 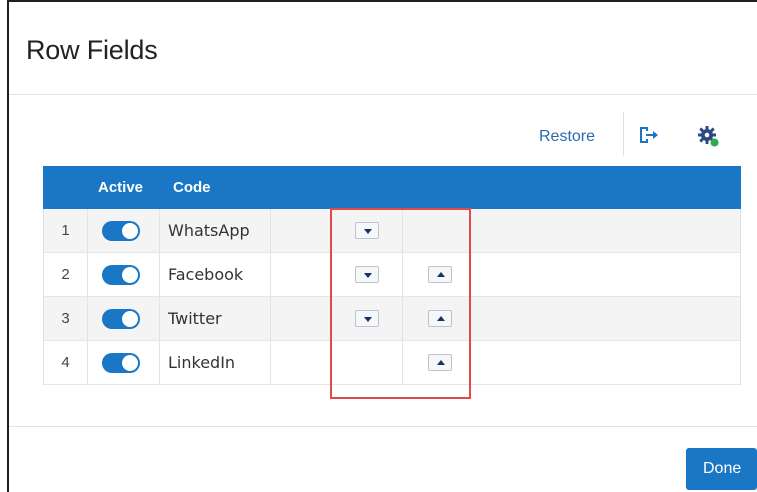 What do you see at coordinates (648, 135) in the screenshot?
I see `export-icon` at bounding box center [648, 135].